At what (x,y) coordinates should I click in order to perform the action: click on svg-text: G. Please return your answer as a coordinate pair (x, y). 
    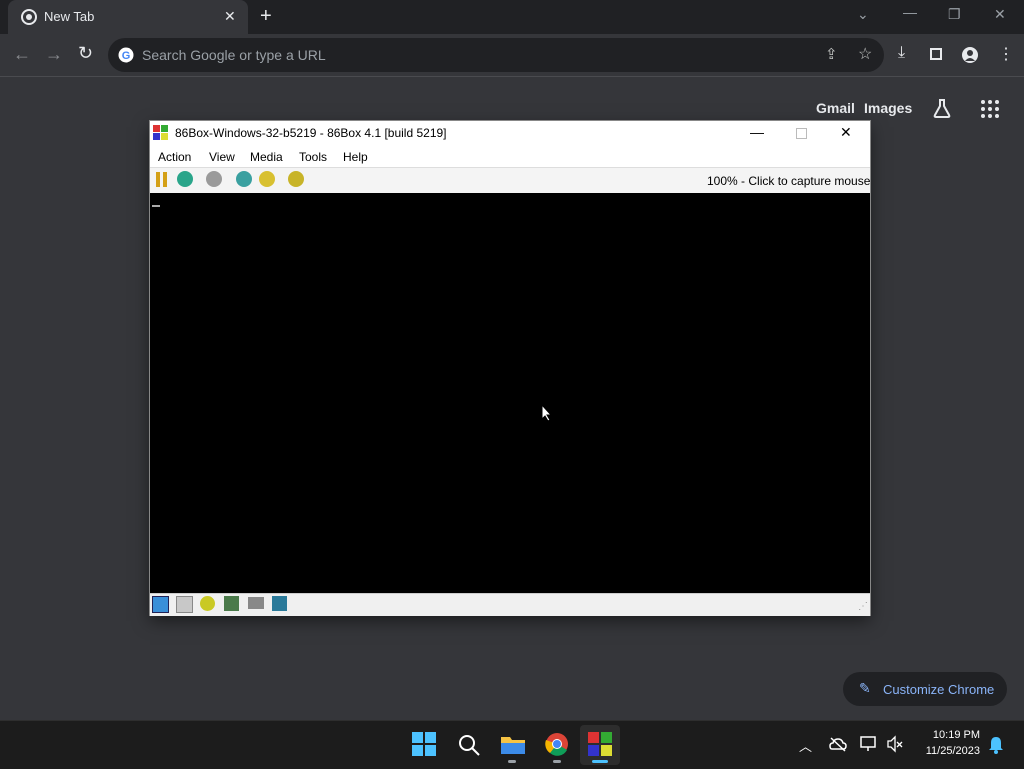
    Looking at the image, I should click on (126, 56).